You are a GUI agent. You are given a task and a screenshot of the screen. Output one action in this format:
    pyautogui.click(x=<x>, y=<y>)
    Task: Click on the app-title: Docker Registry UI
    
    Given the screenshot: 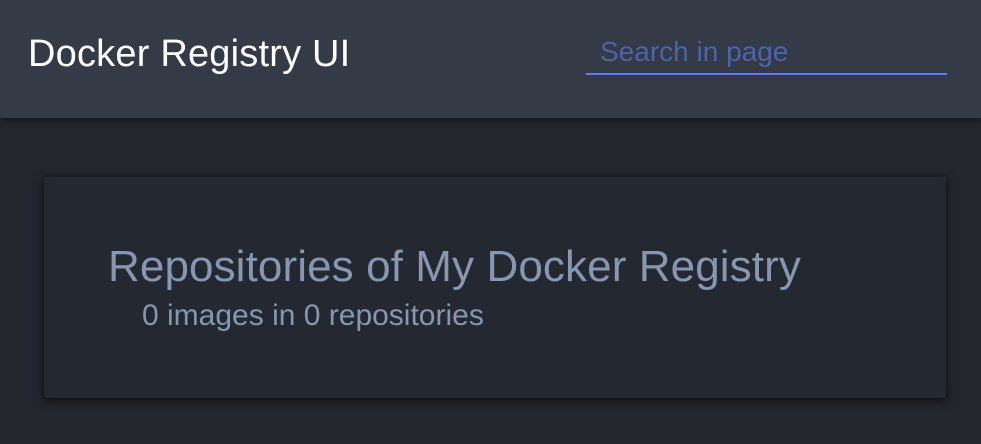 What is the action you would take?
    pyautogui.click(x=189, y=54)
    